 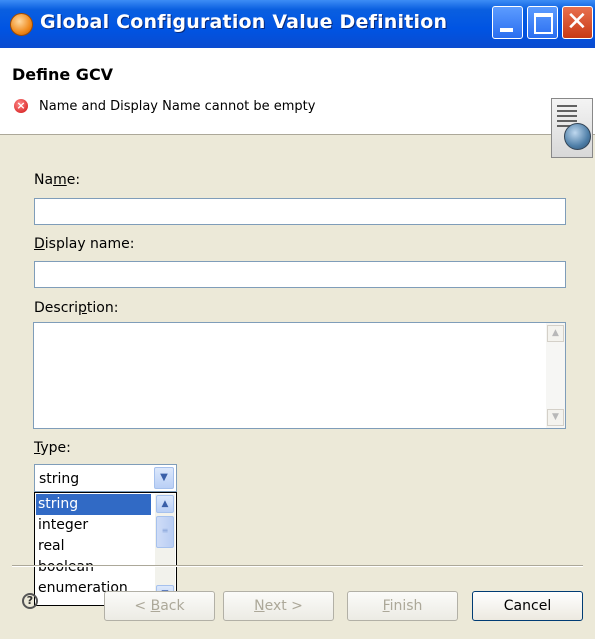 I want to click on type-option-string: string, so click(x=93, y=504).